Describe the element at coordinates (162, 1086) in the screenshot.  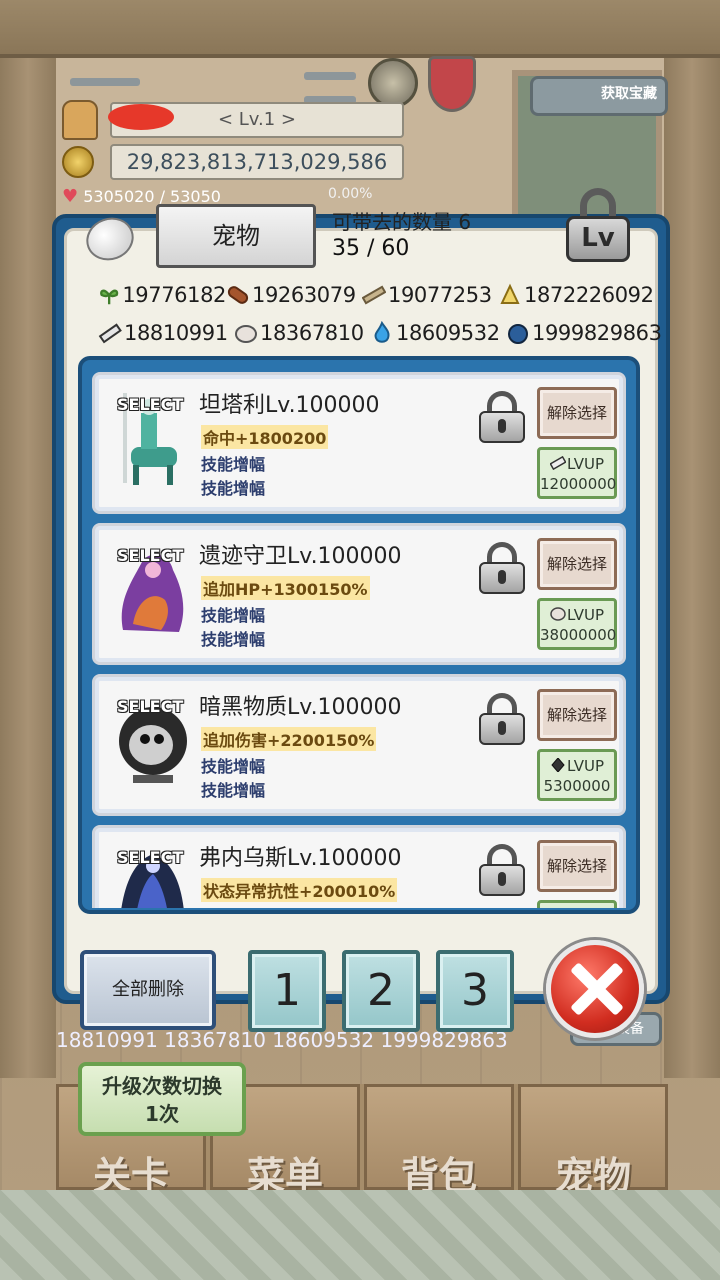
I see `upgrade-toggle-line1: 升级次数切换` at that location.